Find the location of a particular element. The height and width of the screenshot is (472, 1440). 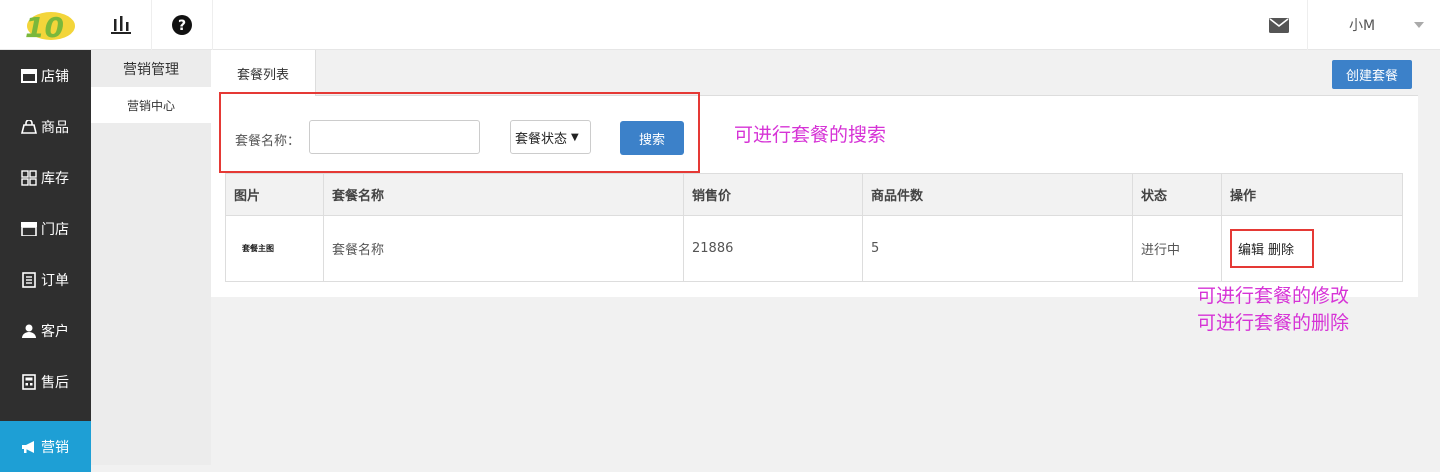

column-header-actions: 操作 is located at coordinates (1312, 194).